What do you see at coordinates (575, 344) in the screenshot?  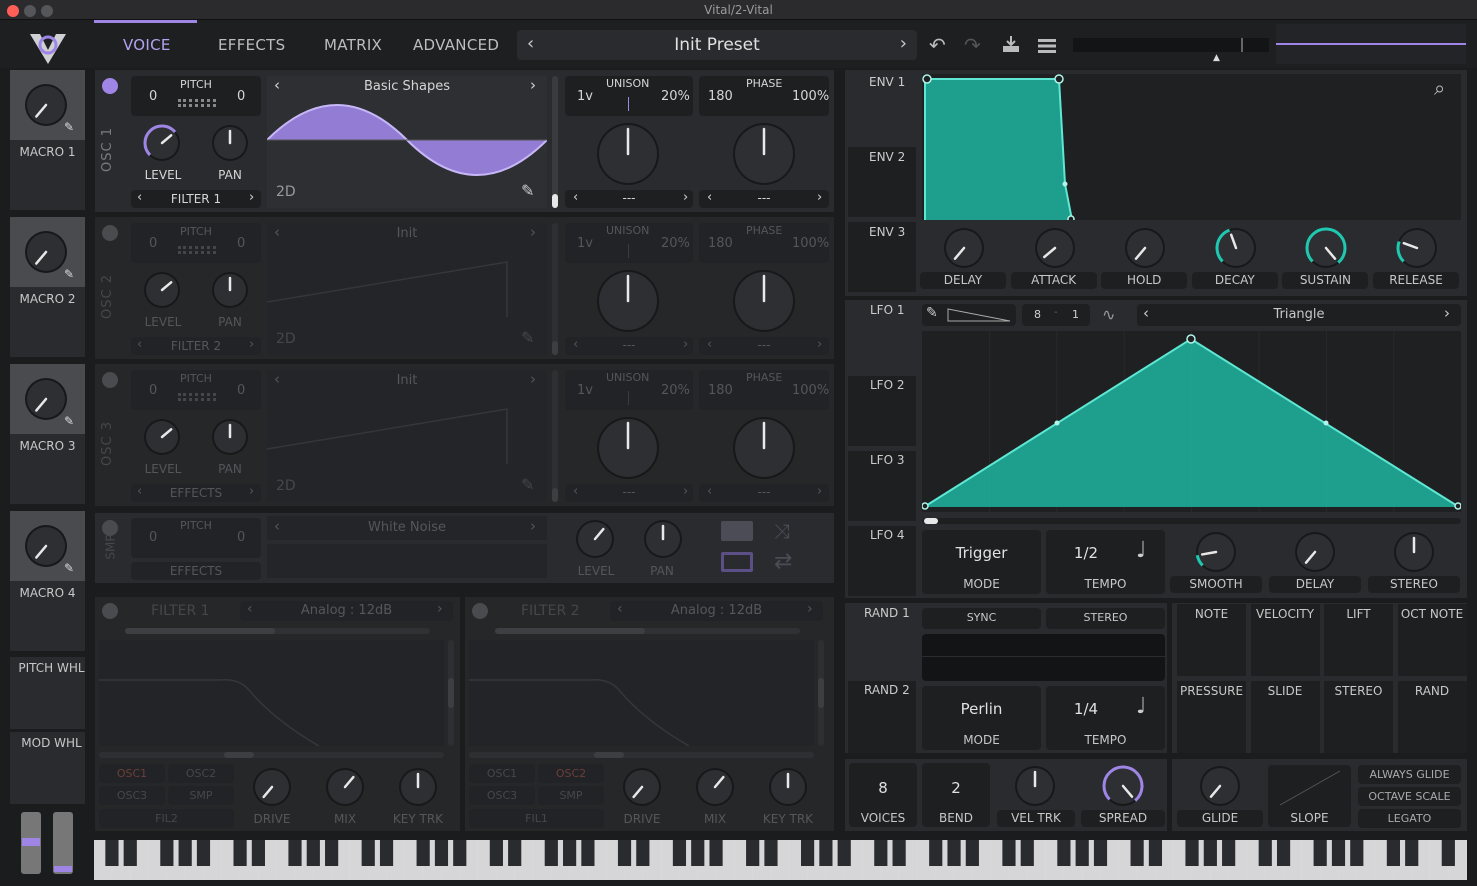 I see `osc-2-arrow-0-icon: ‹` at bounding box center [575, 344].